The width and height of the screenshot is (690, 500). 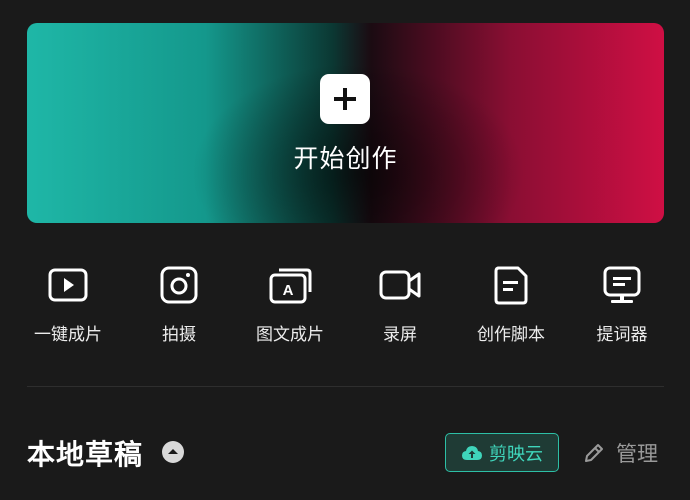 I want to click on tool-label: 创作脚本, so click(x=511, y=335).